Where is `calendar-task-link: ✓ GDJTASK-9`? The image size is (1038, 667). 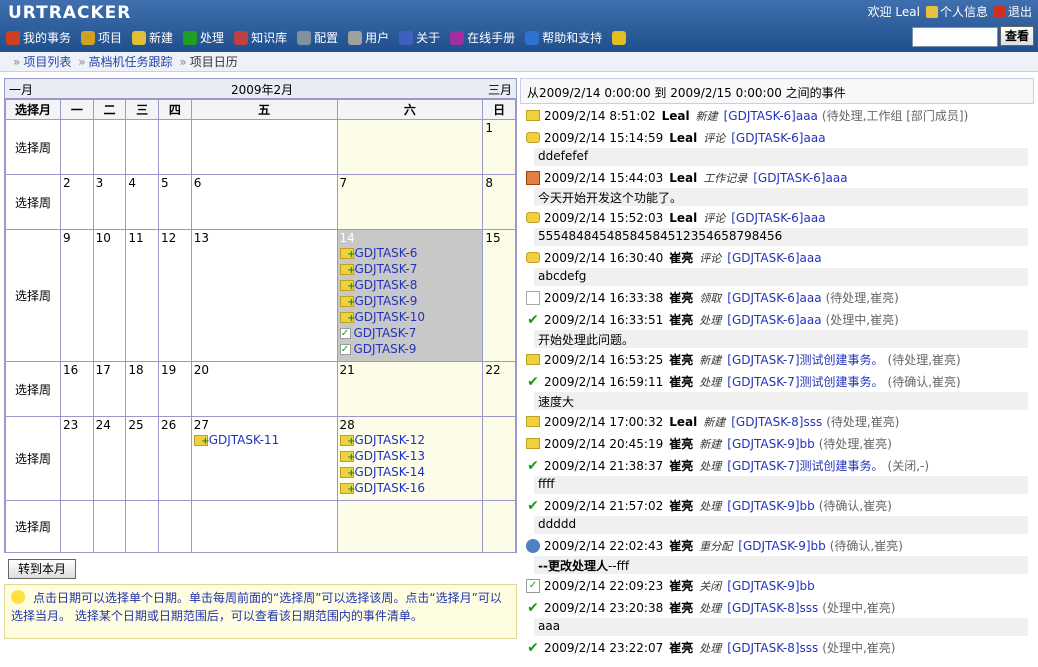 calendar-task-link: ✓ GDJTASK-9 is located at coordinates (410, 349).